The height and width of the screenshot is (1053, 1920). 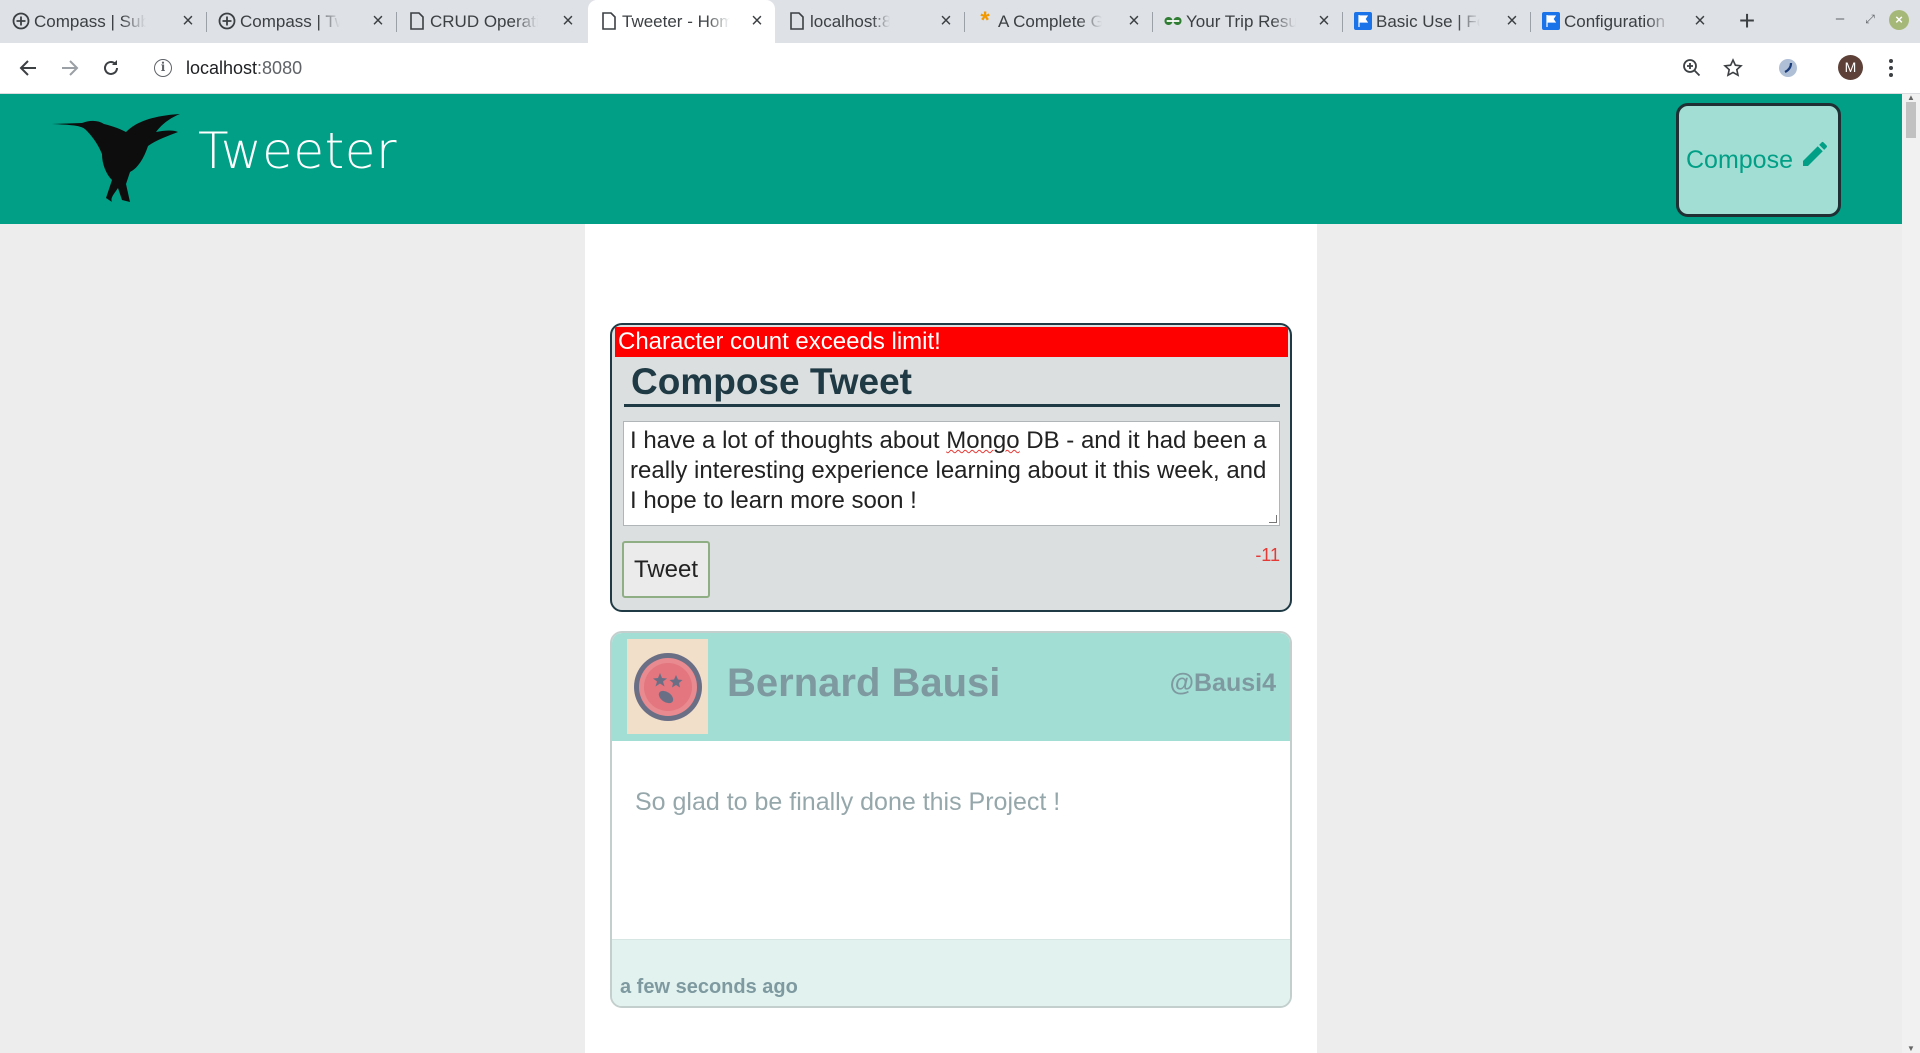 What do you see at coordinates (1173, 21) in the screenshot?
I see `trip-icon` at bounding box center [1173, 21].